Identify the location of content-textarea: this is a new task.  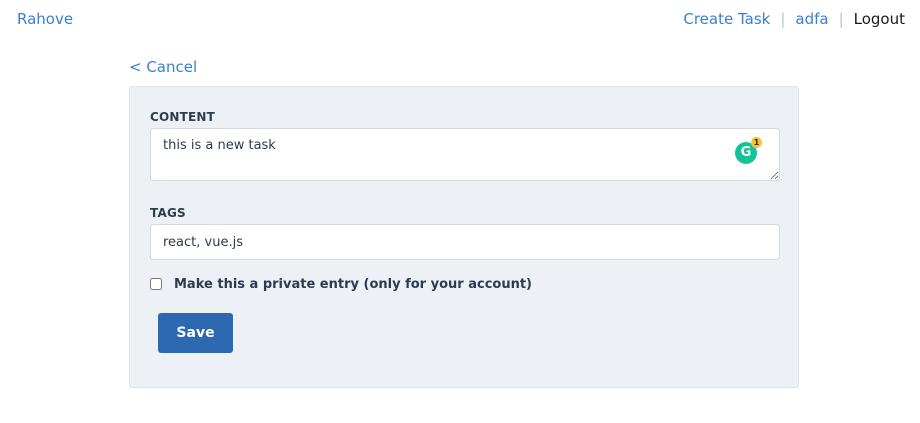
(465, 154).